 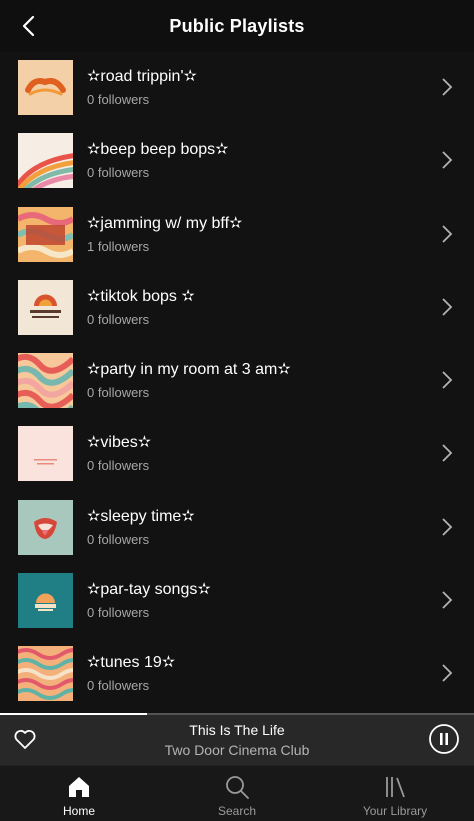 What do you see at coordinates (237, 714) in the screenshot?
I see `progress-track` at bounding box center [237, 714].